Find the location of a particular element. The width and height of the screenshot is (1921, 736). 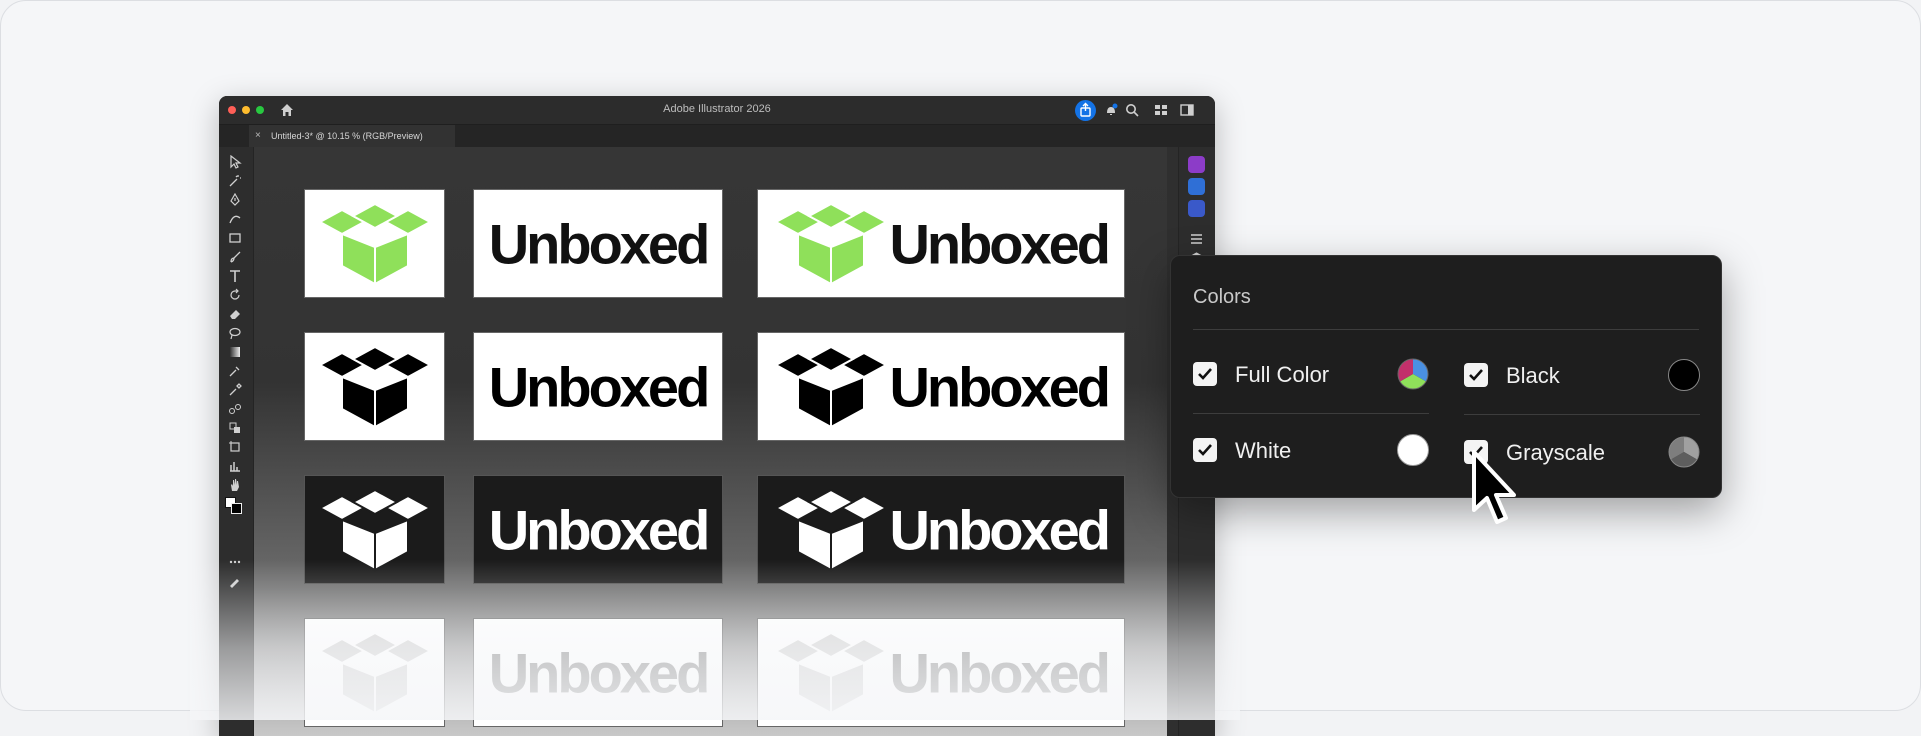

hand-tool-icon is located at coordinates (235, 485).